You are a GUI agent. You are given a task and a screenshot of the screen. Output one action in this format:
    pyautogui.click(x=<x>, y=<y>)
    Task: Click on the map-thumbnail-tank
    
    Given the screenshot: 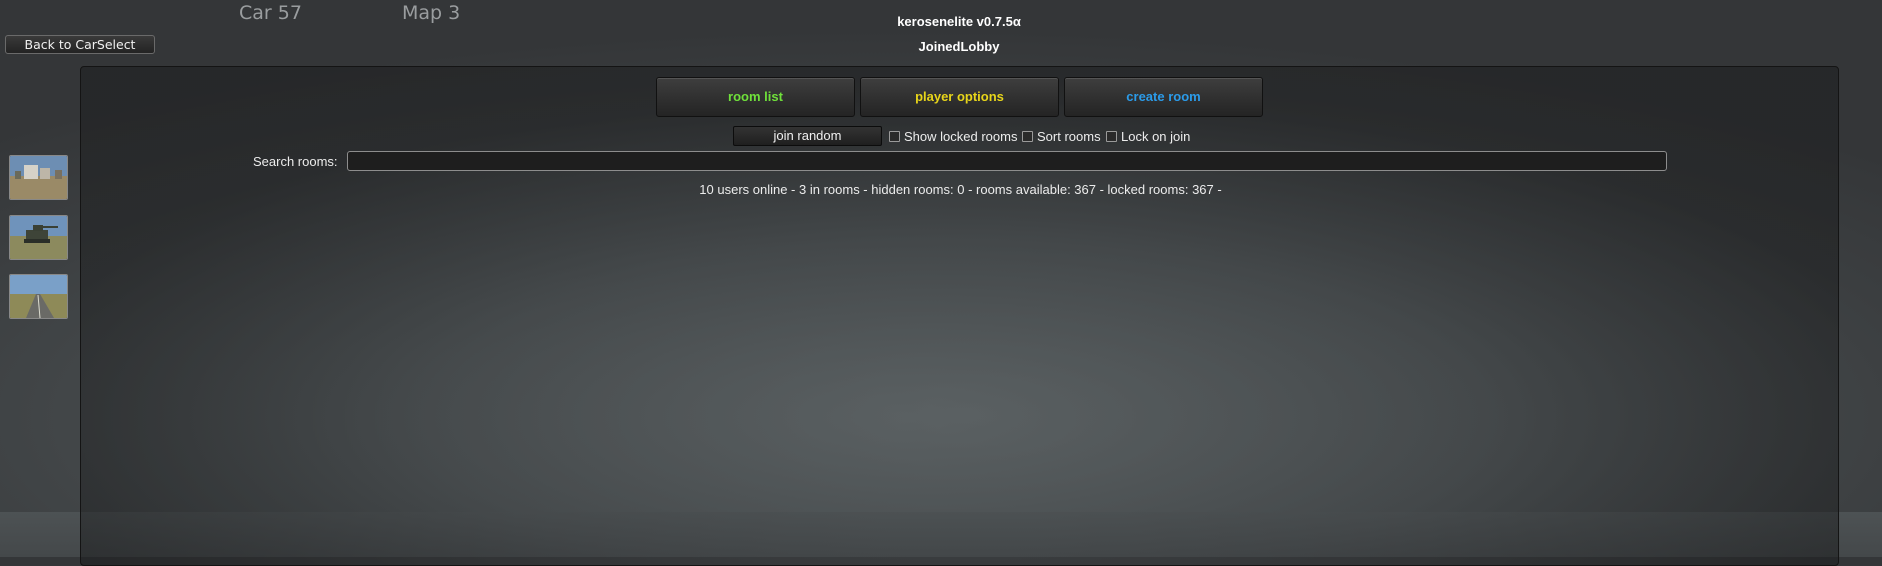 What is the action you would take?
    pyautogui.click(x=38, y=237)
    